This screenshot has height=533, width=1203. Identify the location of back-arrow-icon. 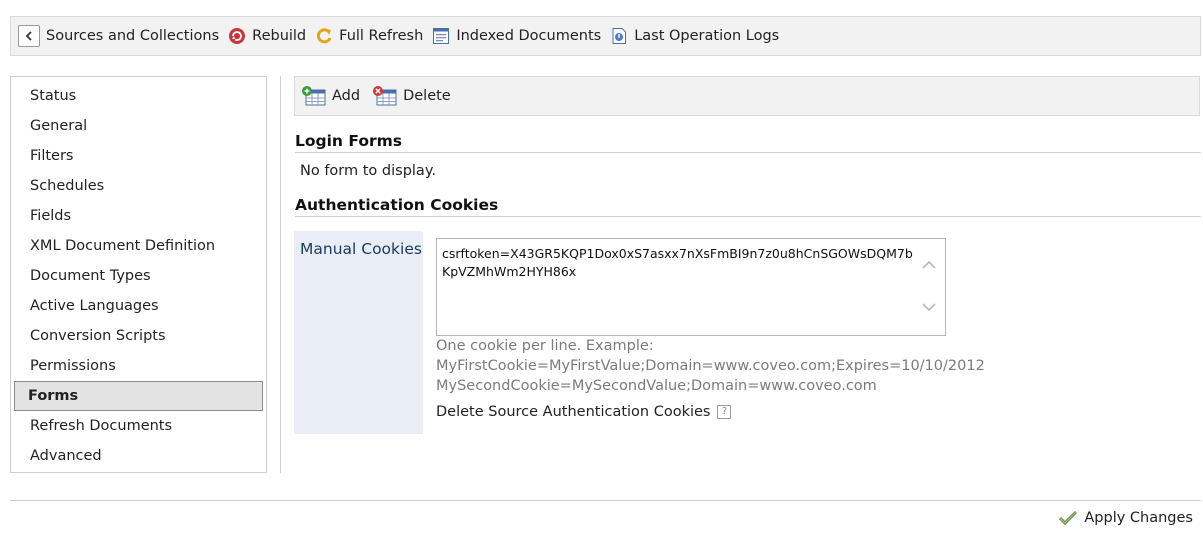
(29, 36).